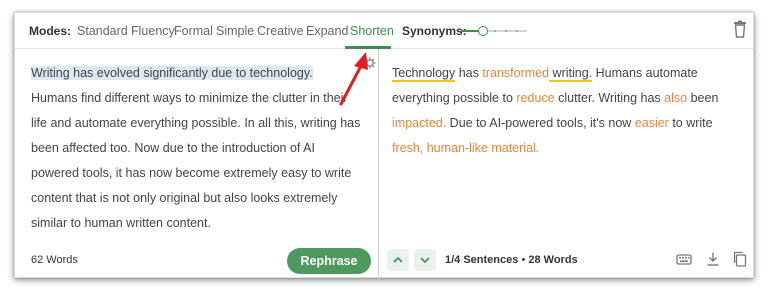 This screenshot has width=768, height=286. I want to click on chevron-up-icon, so click(398, 259).